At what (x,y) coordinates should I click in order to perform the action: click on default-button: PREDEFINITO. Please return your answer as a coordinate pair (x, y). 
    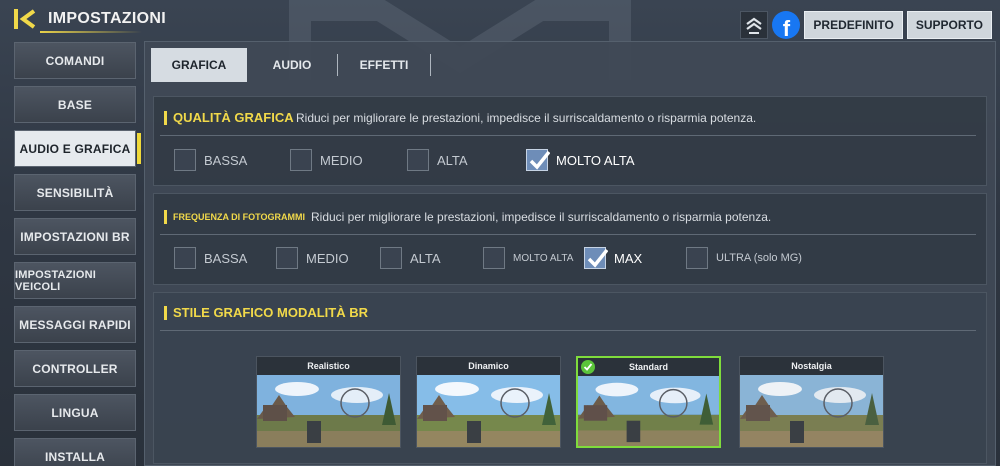
    Looking at the image, I should click on (853, 25).